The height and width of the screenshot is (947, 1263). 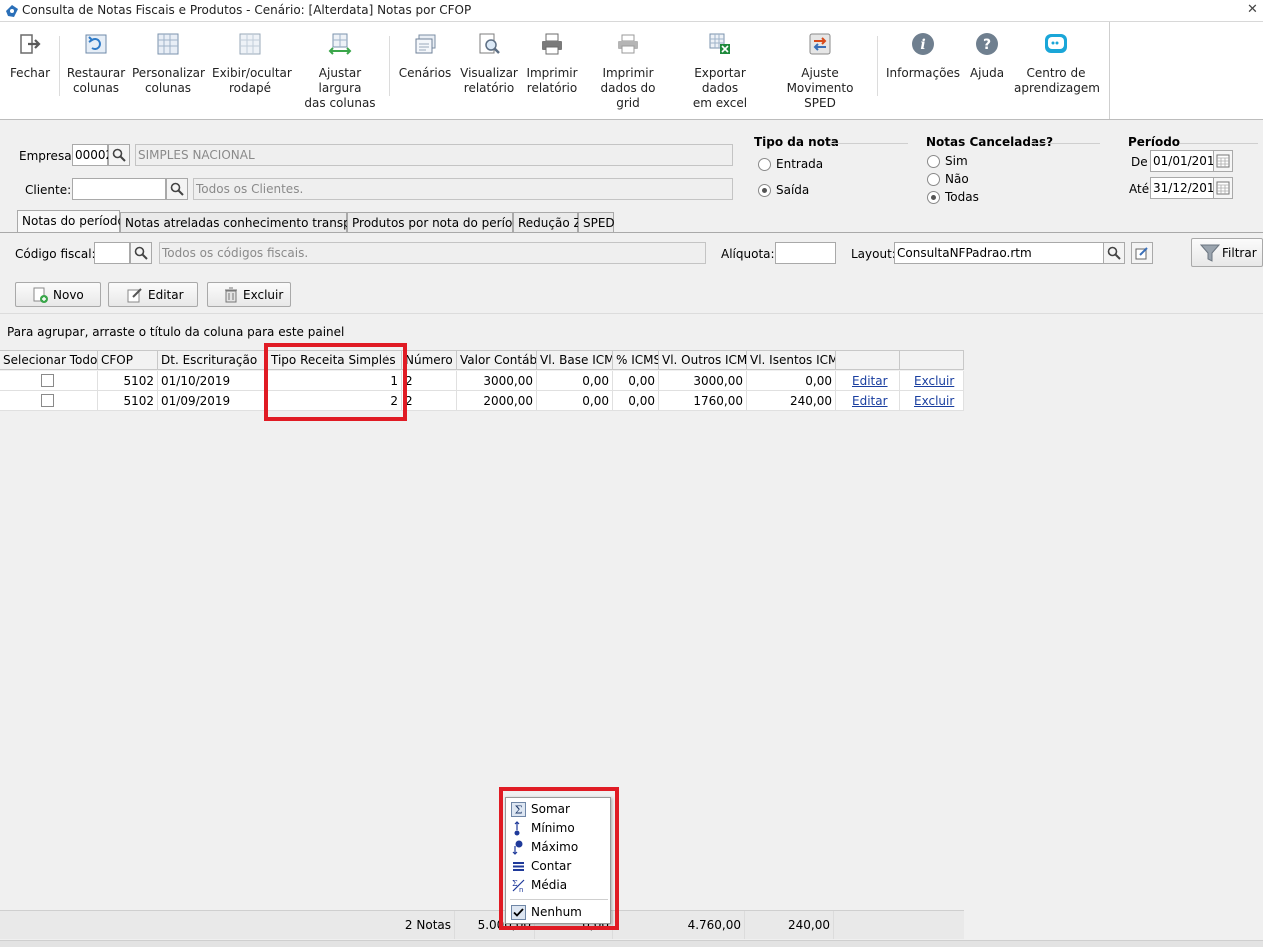 What do you see at coordinates (30, 56) in the screenshot?
I see `fechar-button: Fechar` at bounding box center [30, 56].